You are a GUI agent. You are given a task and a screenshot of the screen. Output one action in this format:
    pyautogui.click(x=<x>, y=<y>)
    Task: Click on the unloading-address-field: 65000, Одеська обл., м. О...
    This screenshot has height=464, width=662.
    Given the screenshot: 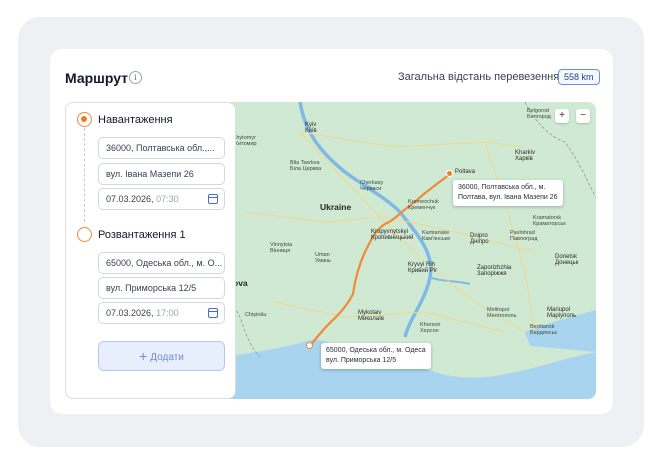 What is the action you would take?
    pyautogui.click(x=161, y=263)
    